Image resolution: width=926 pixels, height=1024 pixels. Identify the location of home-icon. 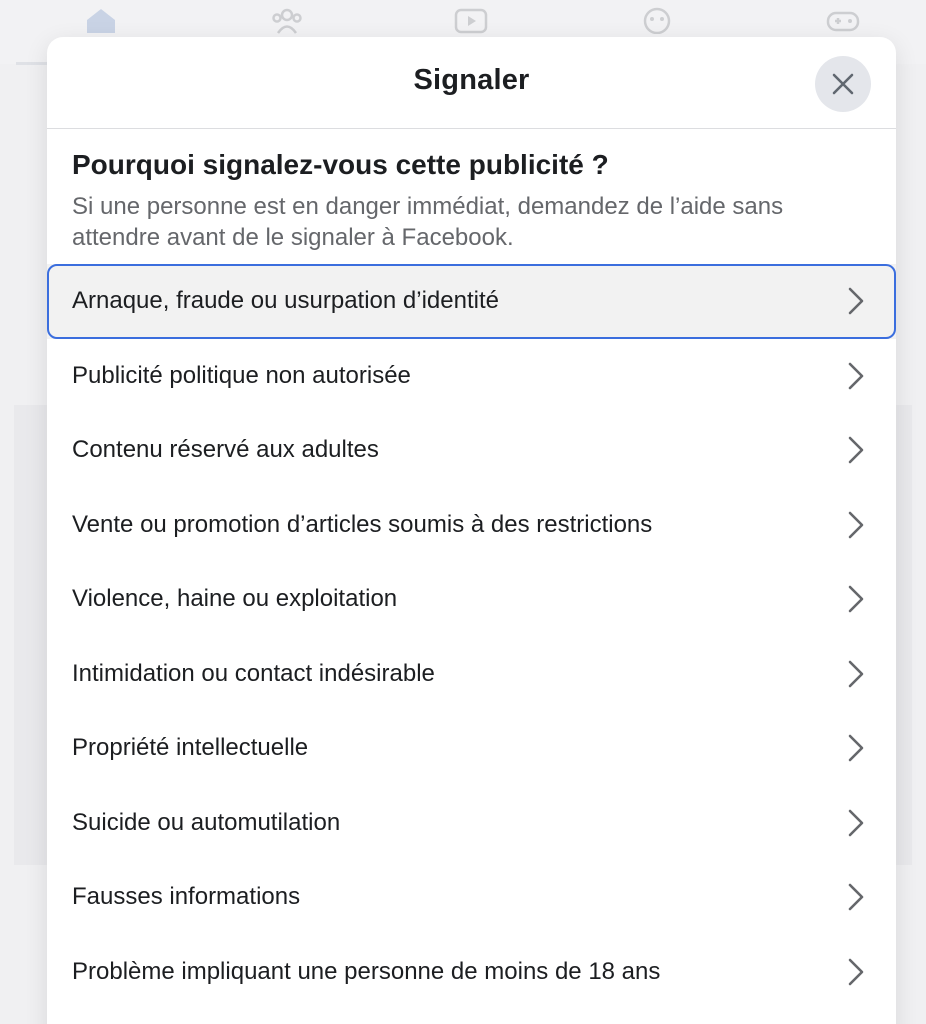
(101, 21).